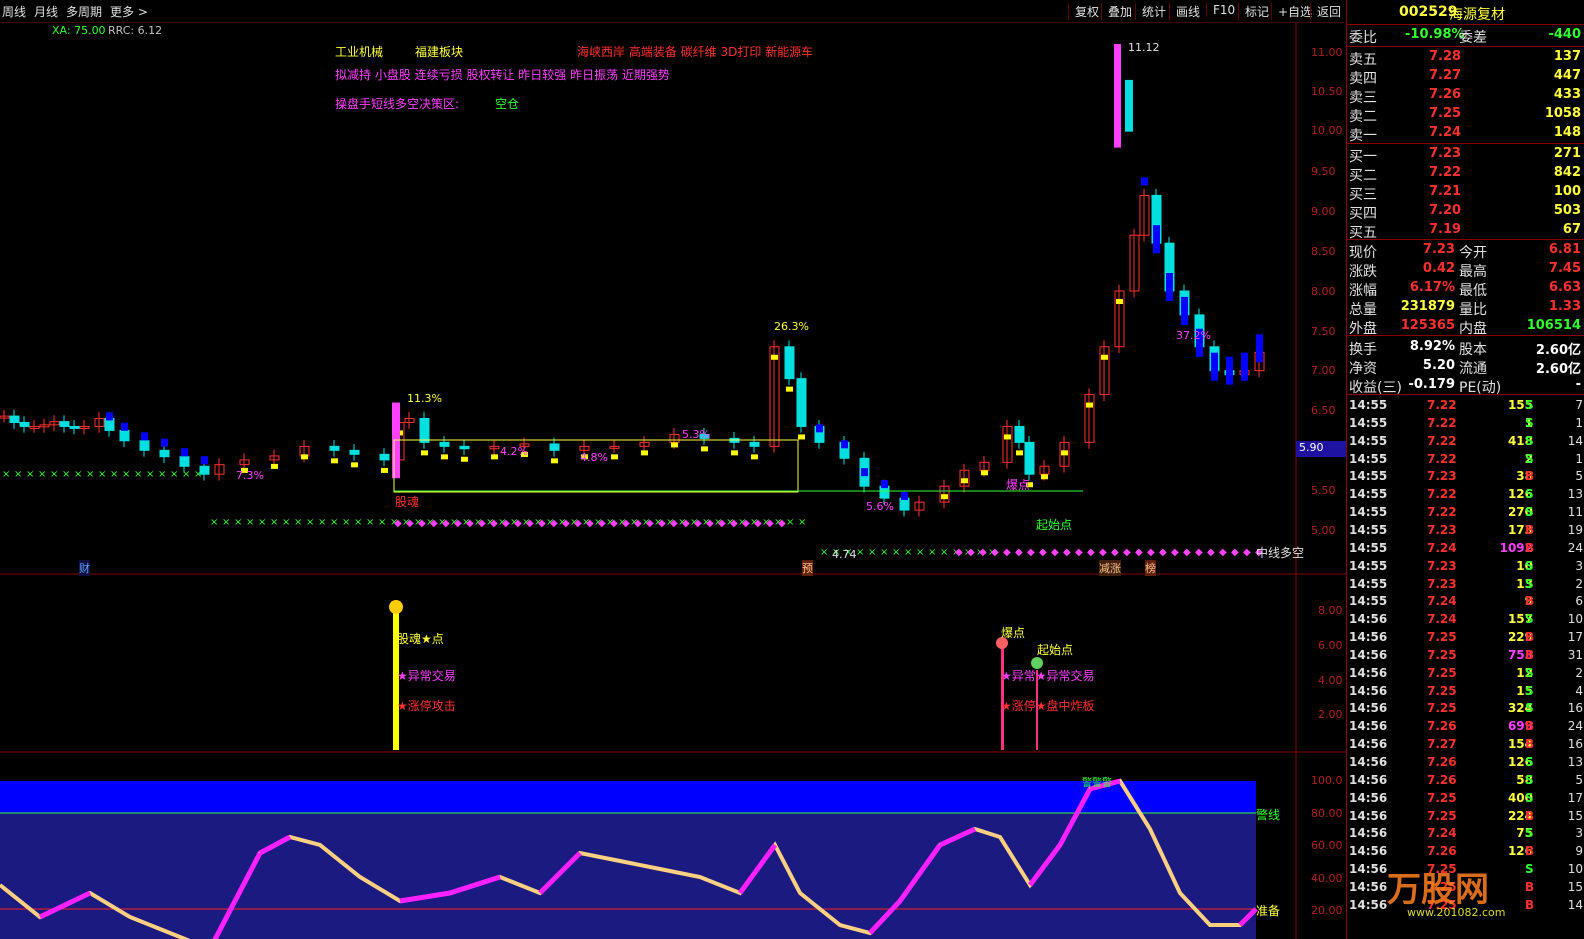 The width and height of the screenshot is (1584, 939). Describe the element at coordinates (1150, 568) in the screenshot. I see `bang-badge: 榜` at that location.